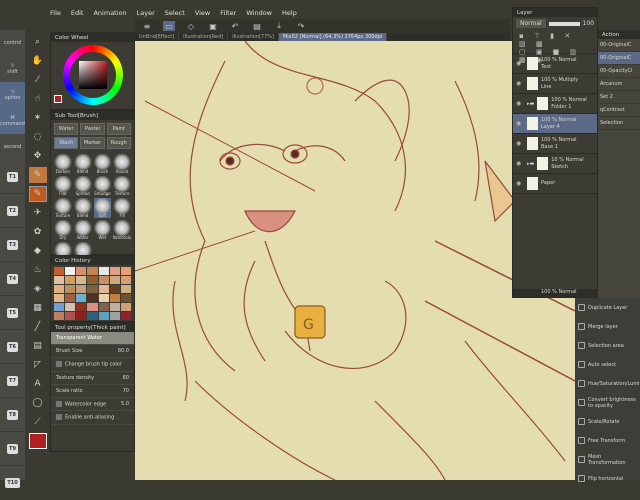 This screenshot has height=500, width=640. I want to click on layer-row: ◉ 100 % Multiply Line, so click(555, 84).